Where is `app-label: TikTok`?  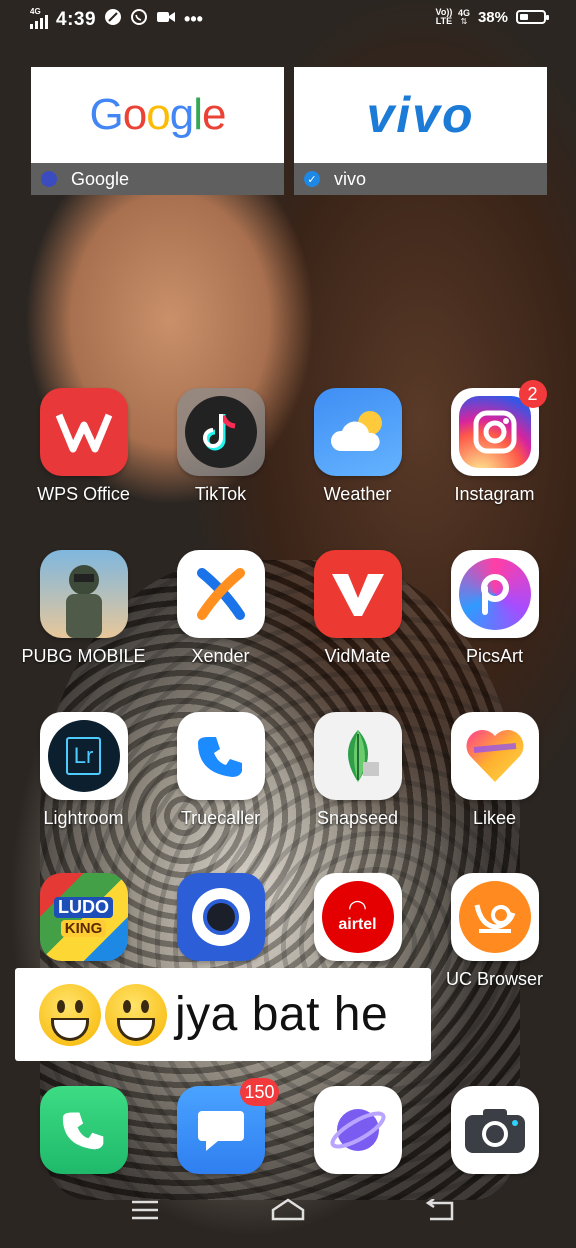
app-label: TikTok is located at coordinates (220, 494).